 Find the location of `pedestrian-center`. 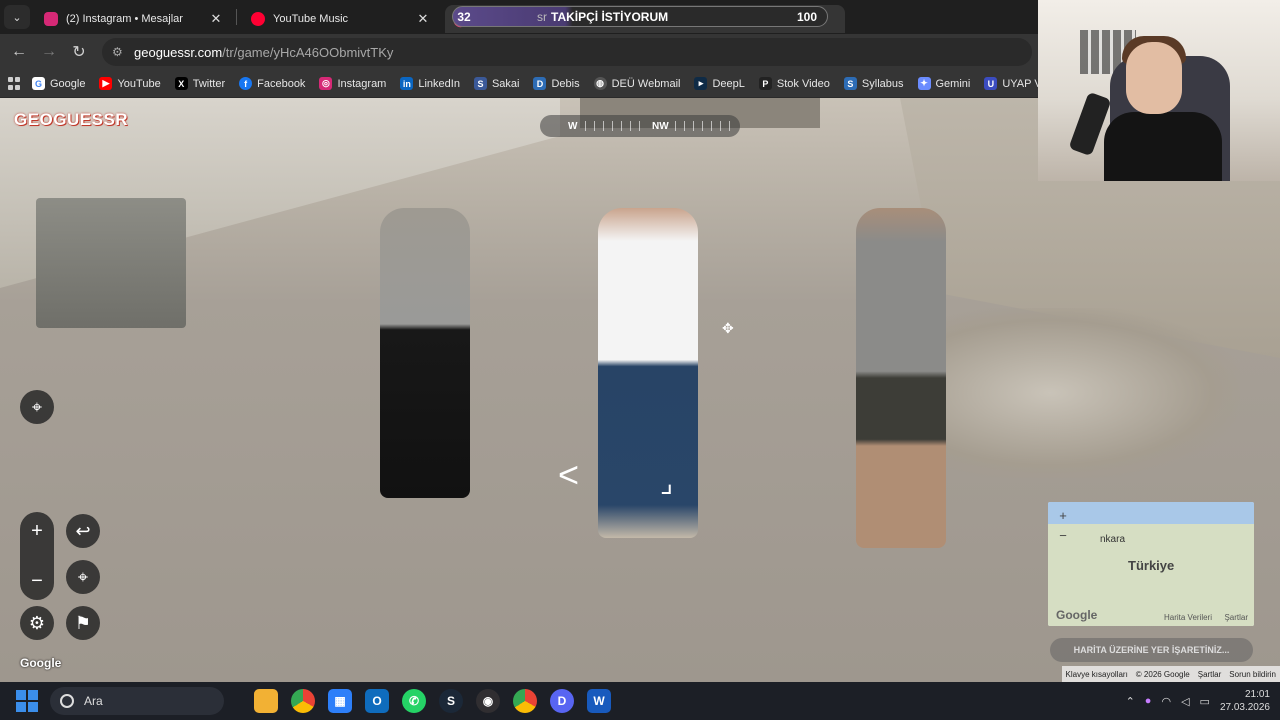

pedestrian-center is located at coordinates (648, 373).